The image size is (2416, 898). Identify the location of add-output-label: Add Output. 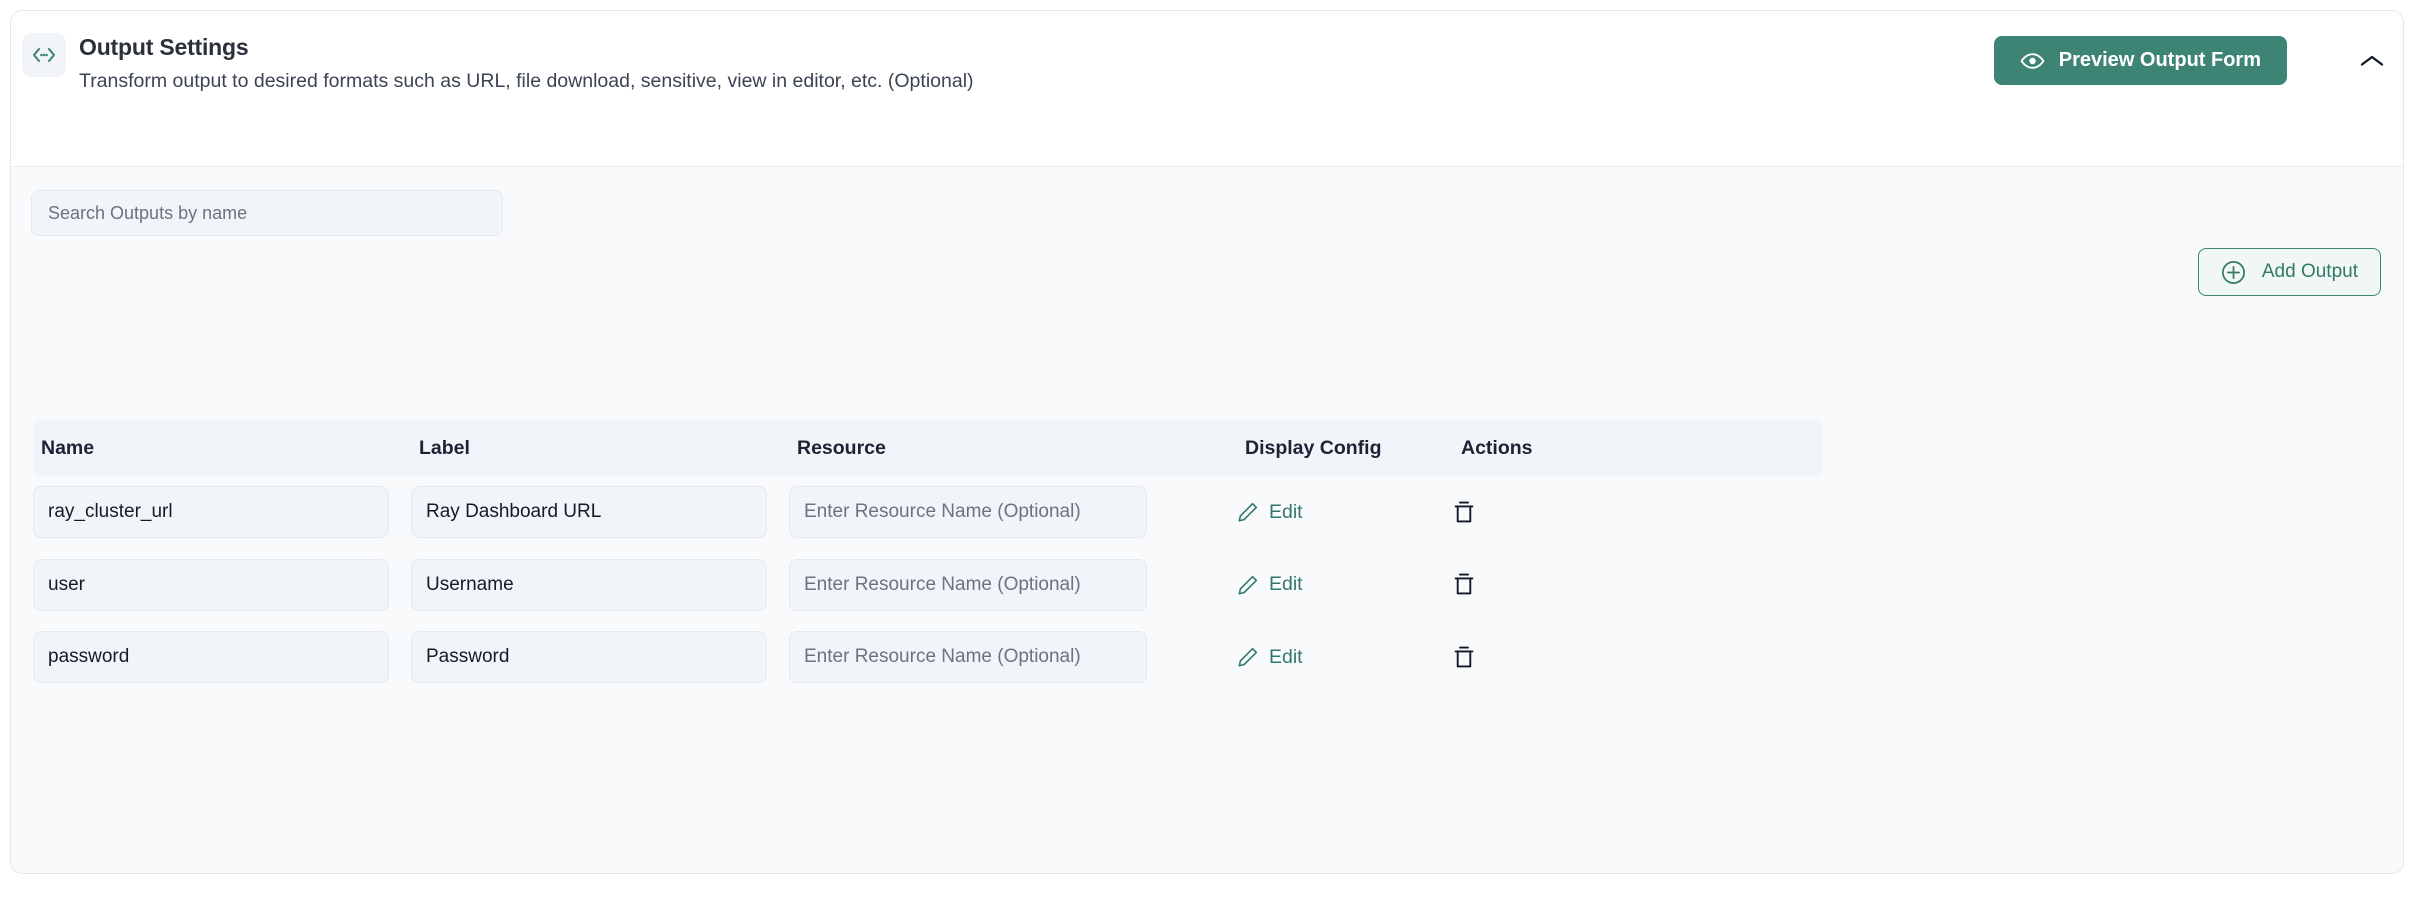
(2309, 271).